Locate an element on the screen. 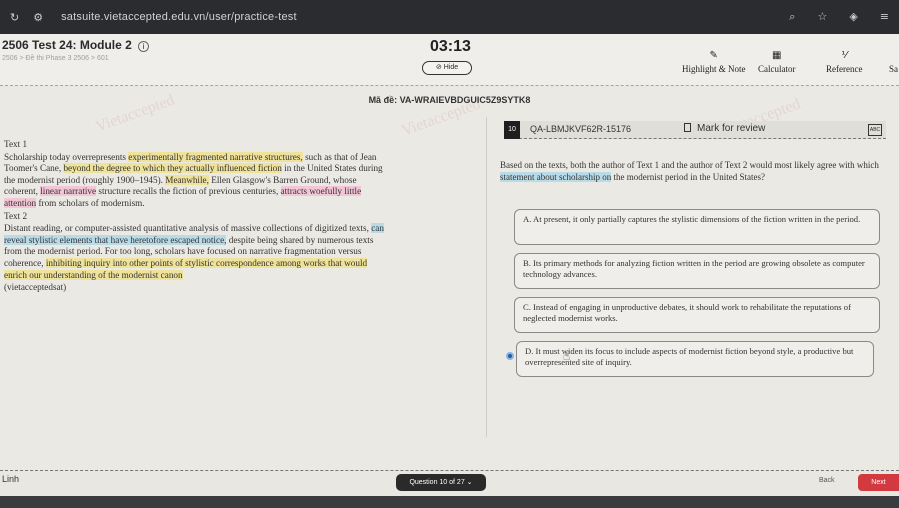  choice-letter: B. is located at coordinates (527, 263).